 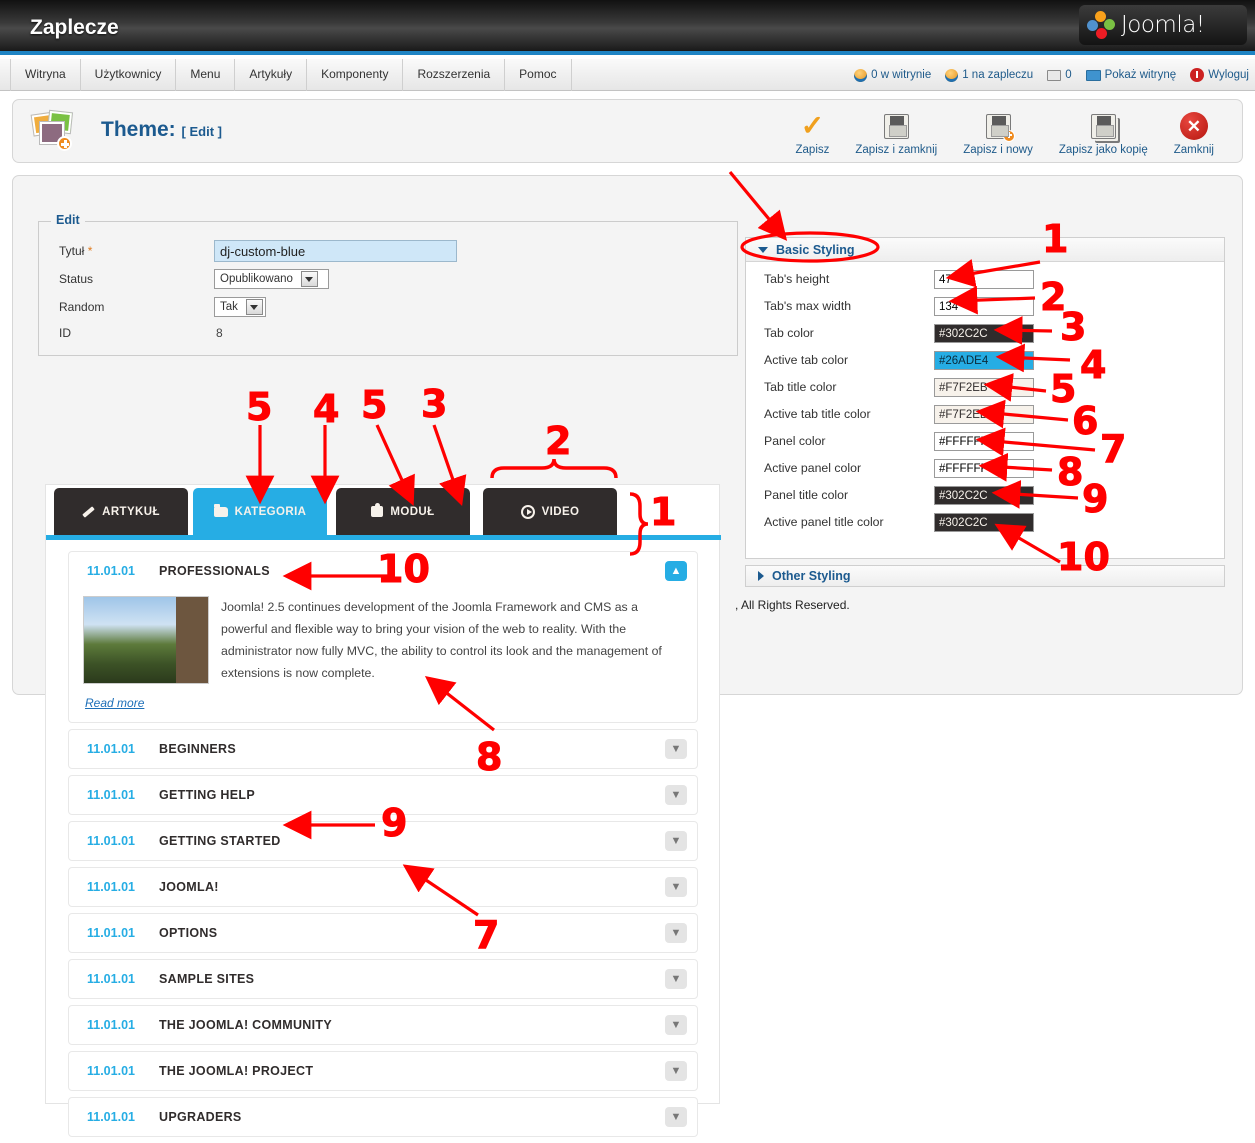 What do you see at coordinates (1103, 132) in the screenshot?
I see `save-as-copy-button: Zapisz jako kopię` at bounding box center [1103, 132].